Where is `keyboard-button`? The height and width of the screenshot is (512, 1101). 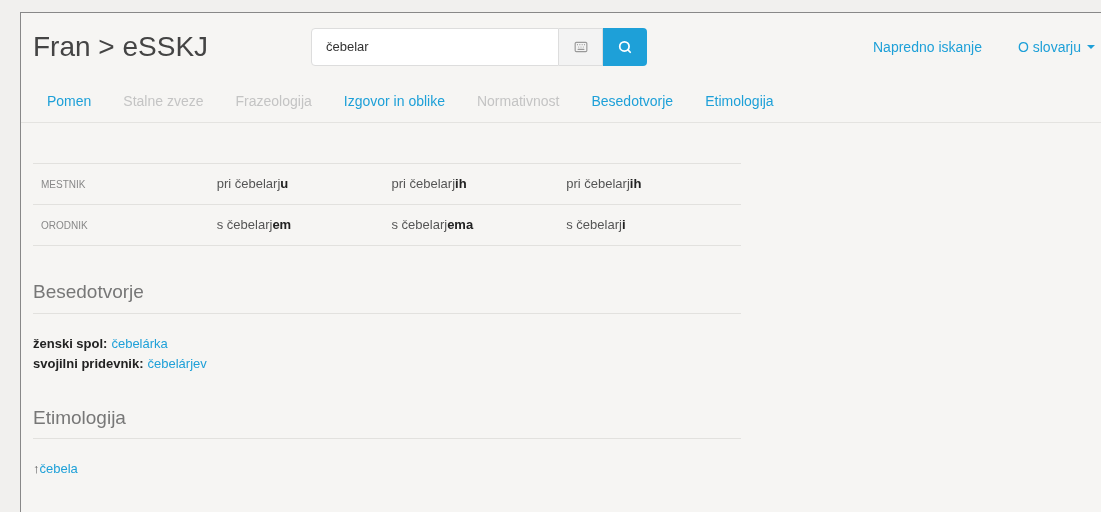
keyboard-button is located at coordinates (581, 47).